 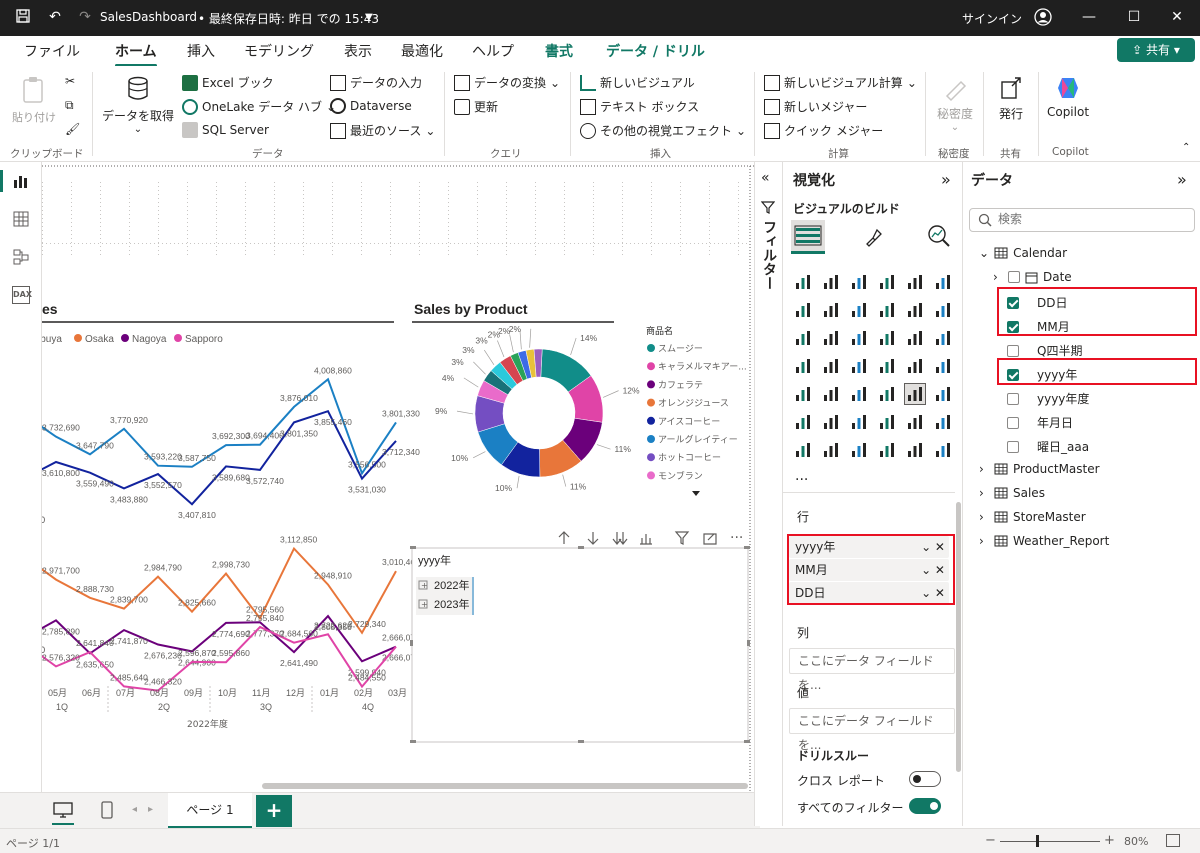 I want to click on stacked-column-visual-icon, so click(x=831, y=282).